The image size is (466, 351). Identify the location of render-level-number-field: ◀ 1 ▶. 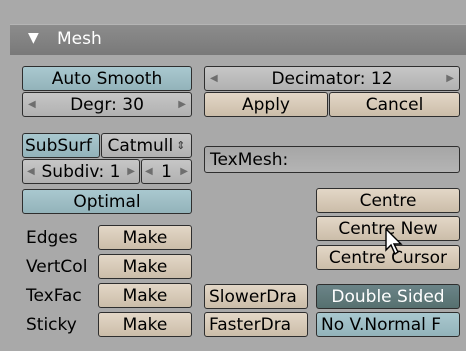
(166, 171).